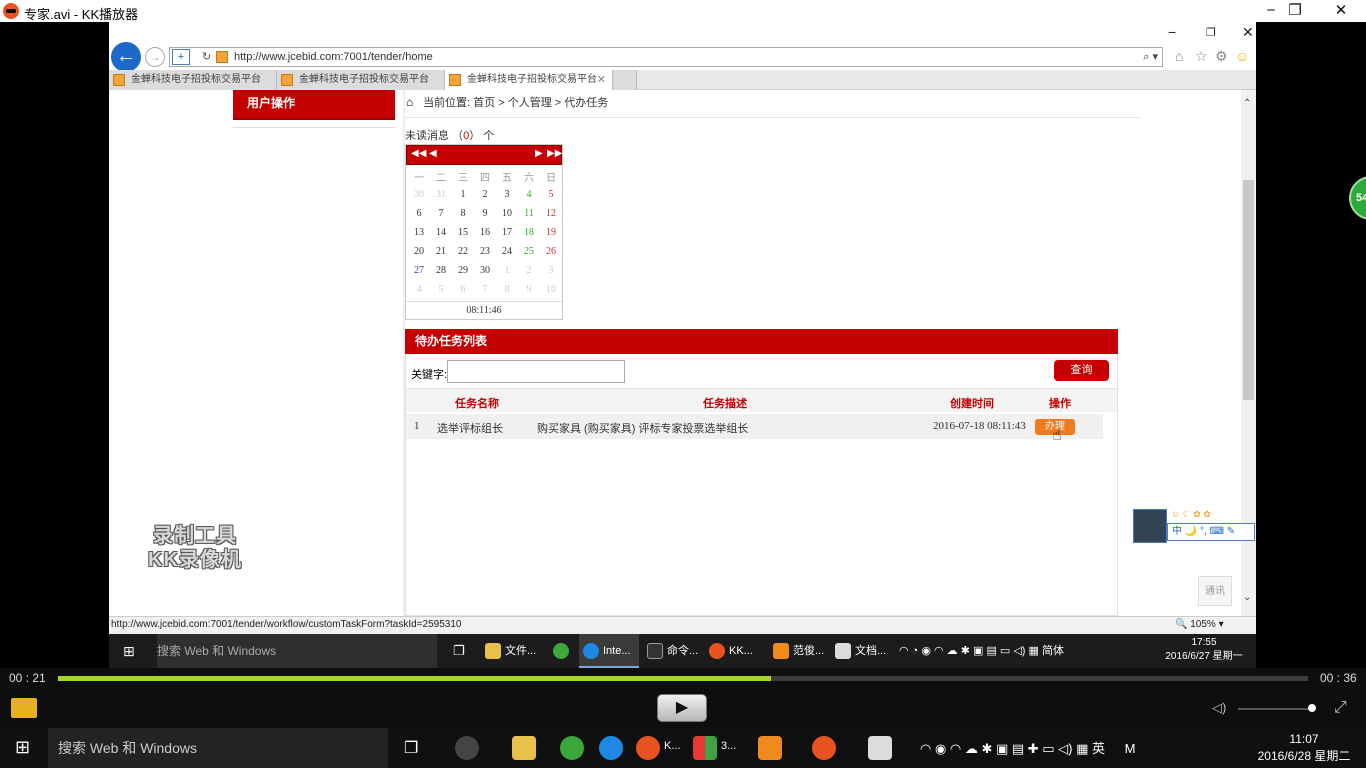 The height and width of the screenshot is (768, 1366). Describe the element at coordinates (467, 748) in the screenshot. I see `pinwheel-icon` at that location.